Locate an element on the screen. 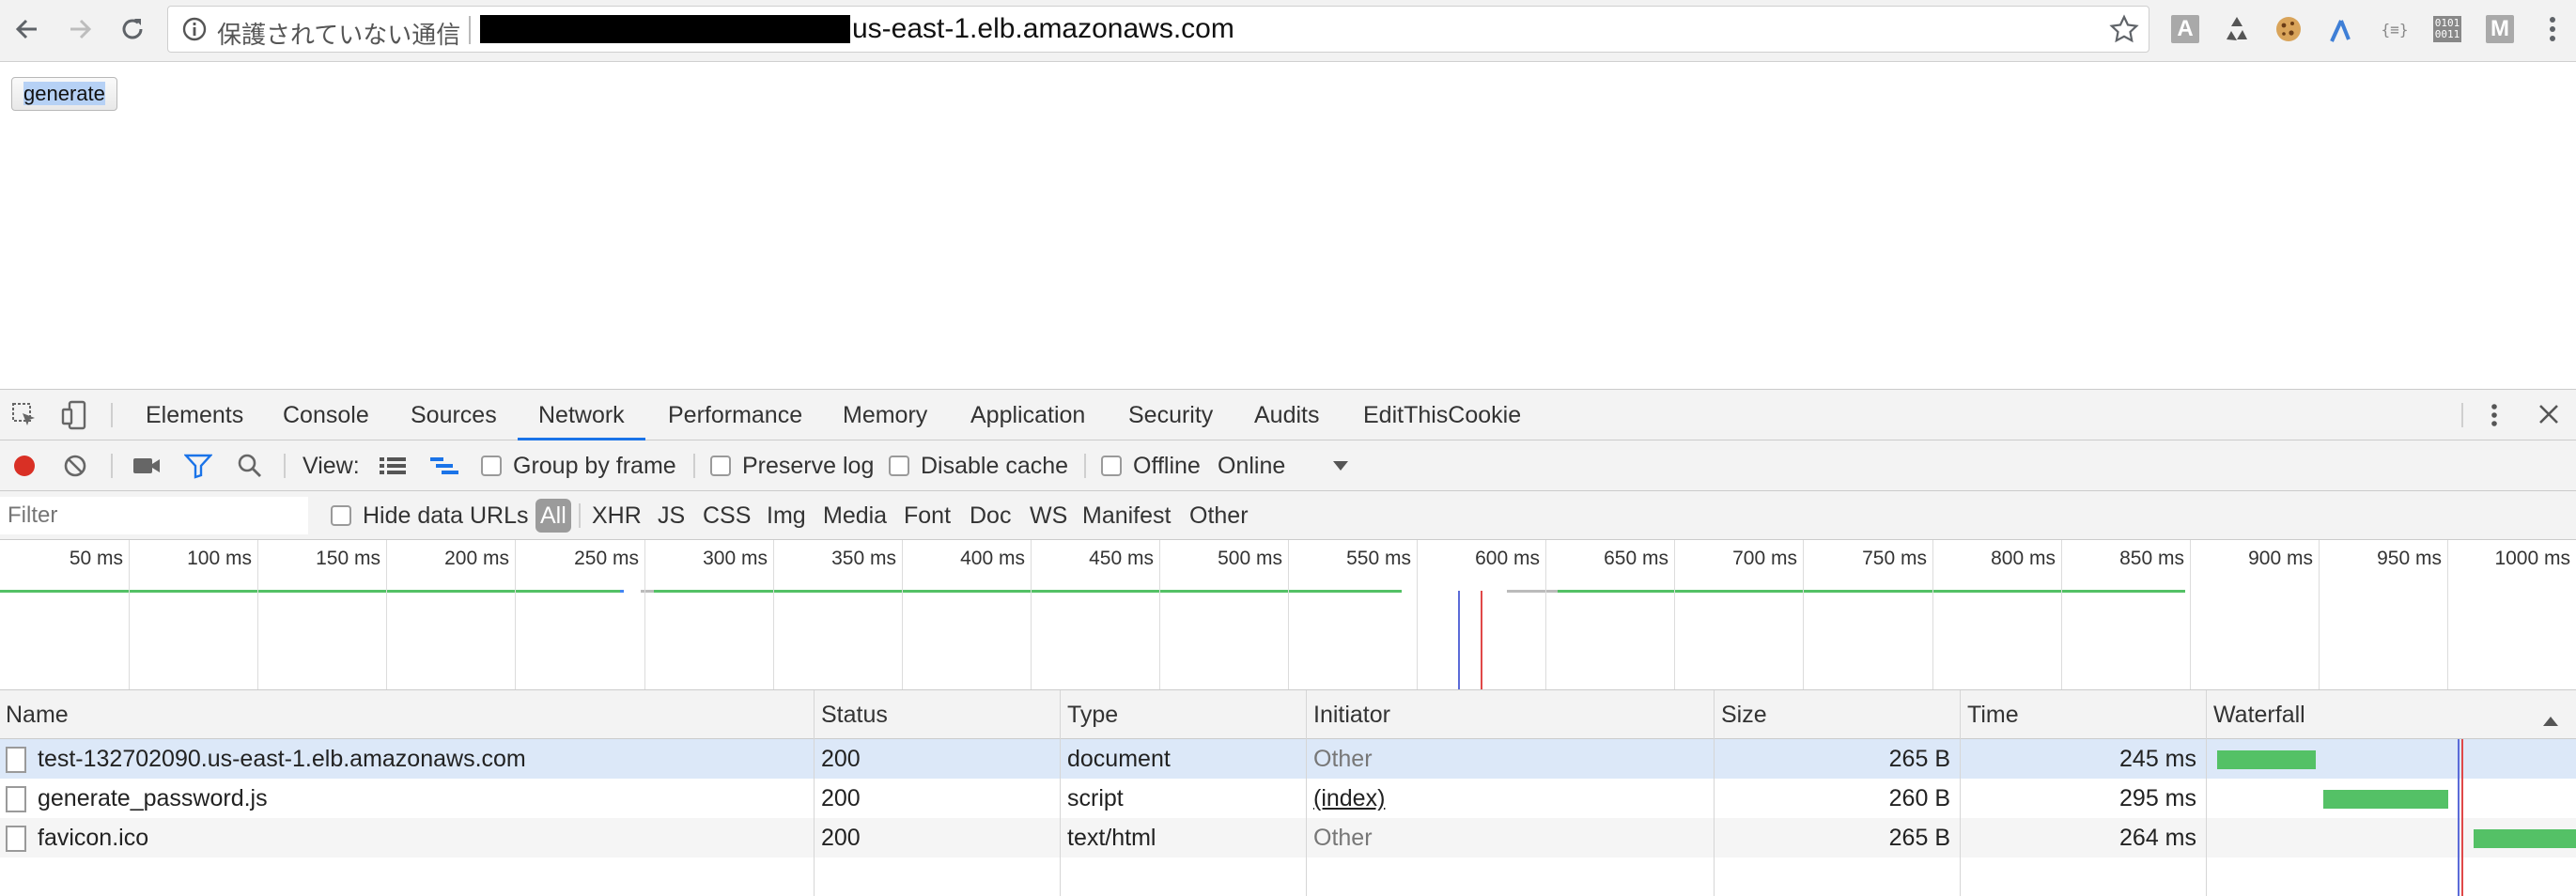 The image size is (2576, 896). column-time: Time is located at coordinates (1990, 714).